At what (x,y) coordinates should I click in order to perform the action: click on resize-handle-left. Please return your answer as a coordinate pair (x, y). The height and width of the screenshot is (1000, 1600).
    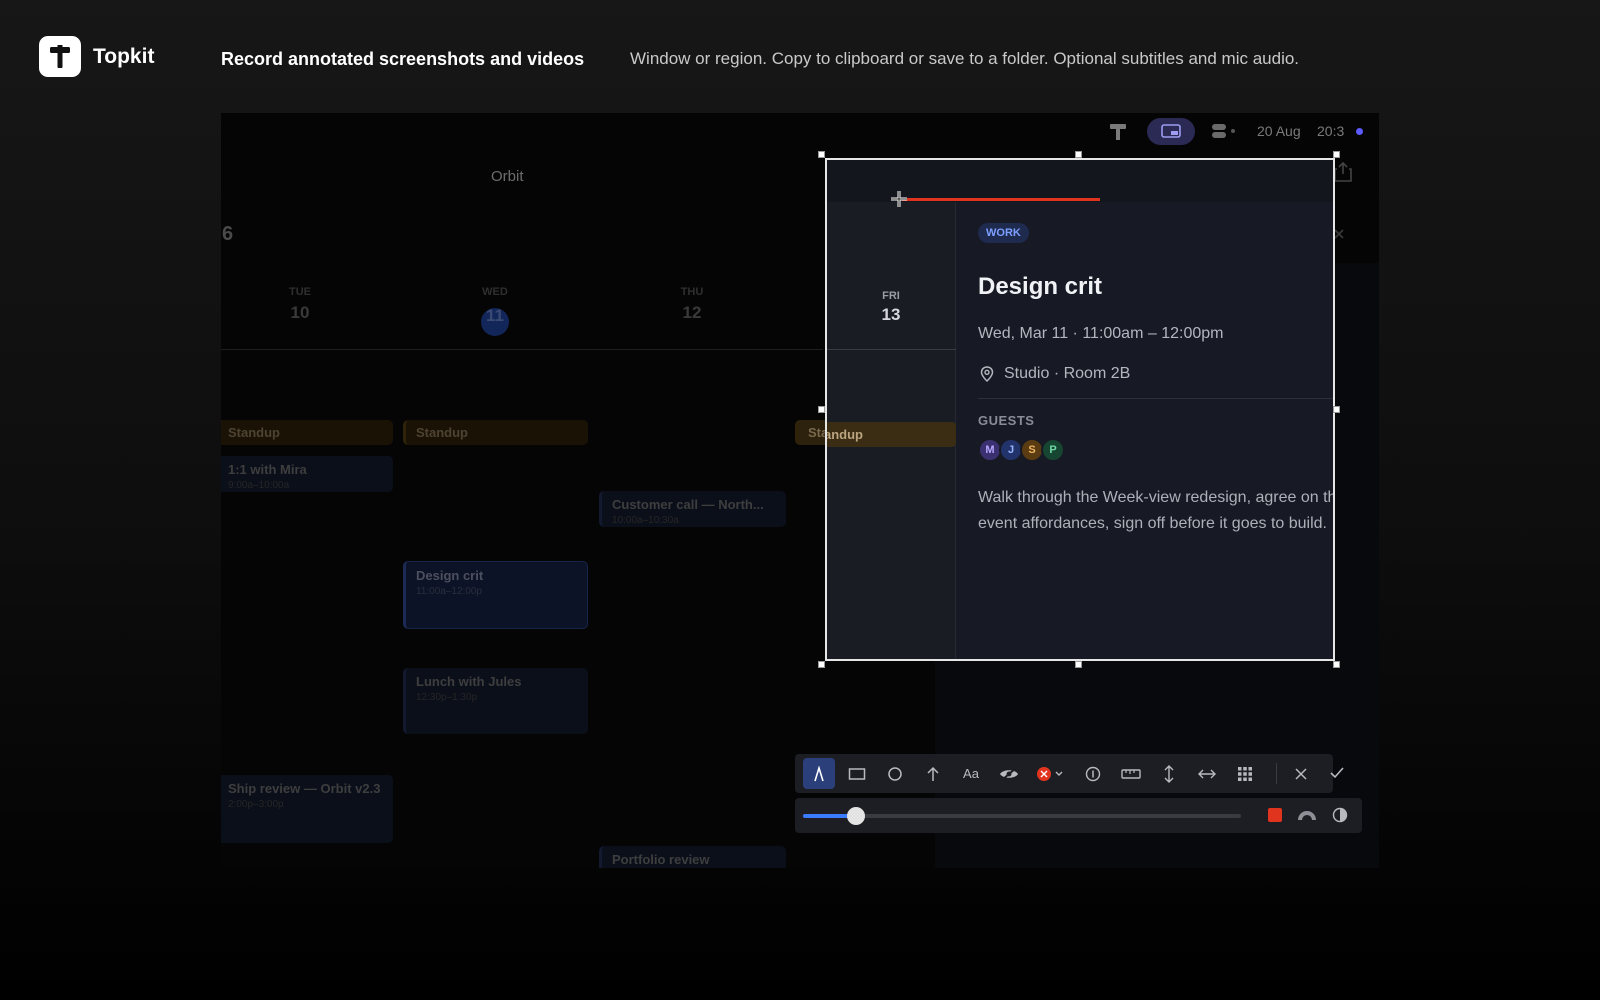
    Looking at the image, I should click on (821, 409).